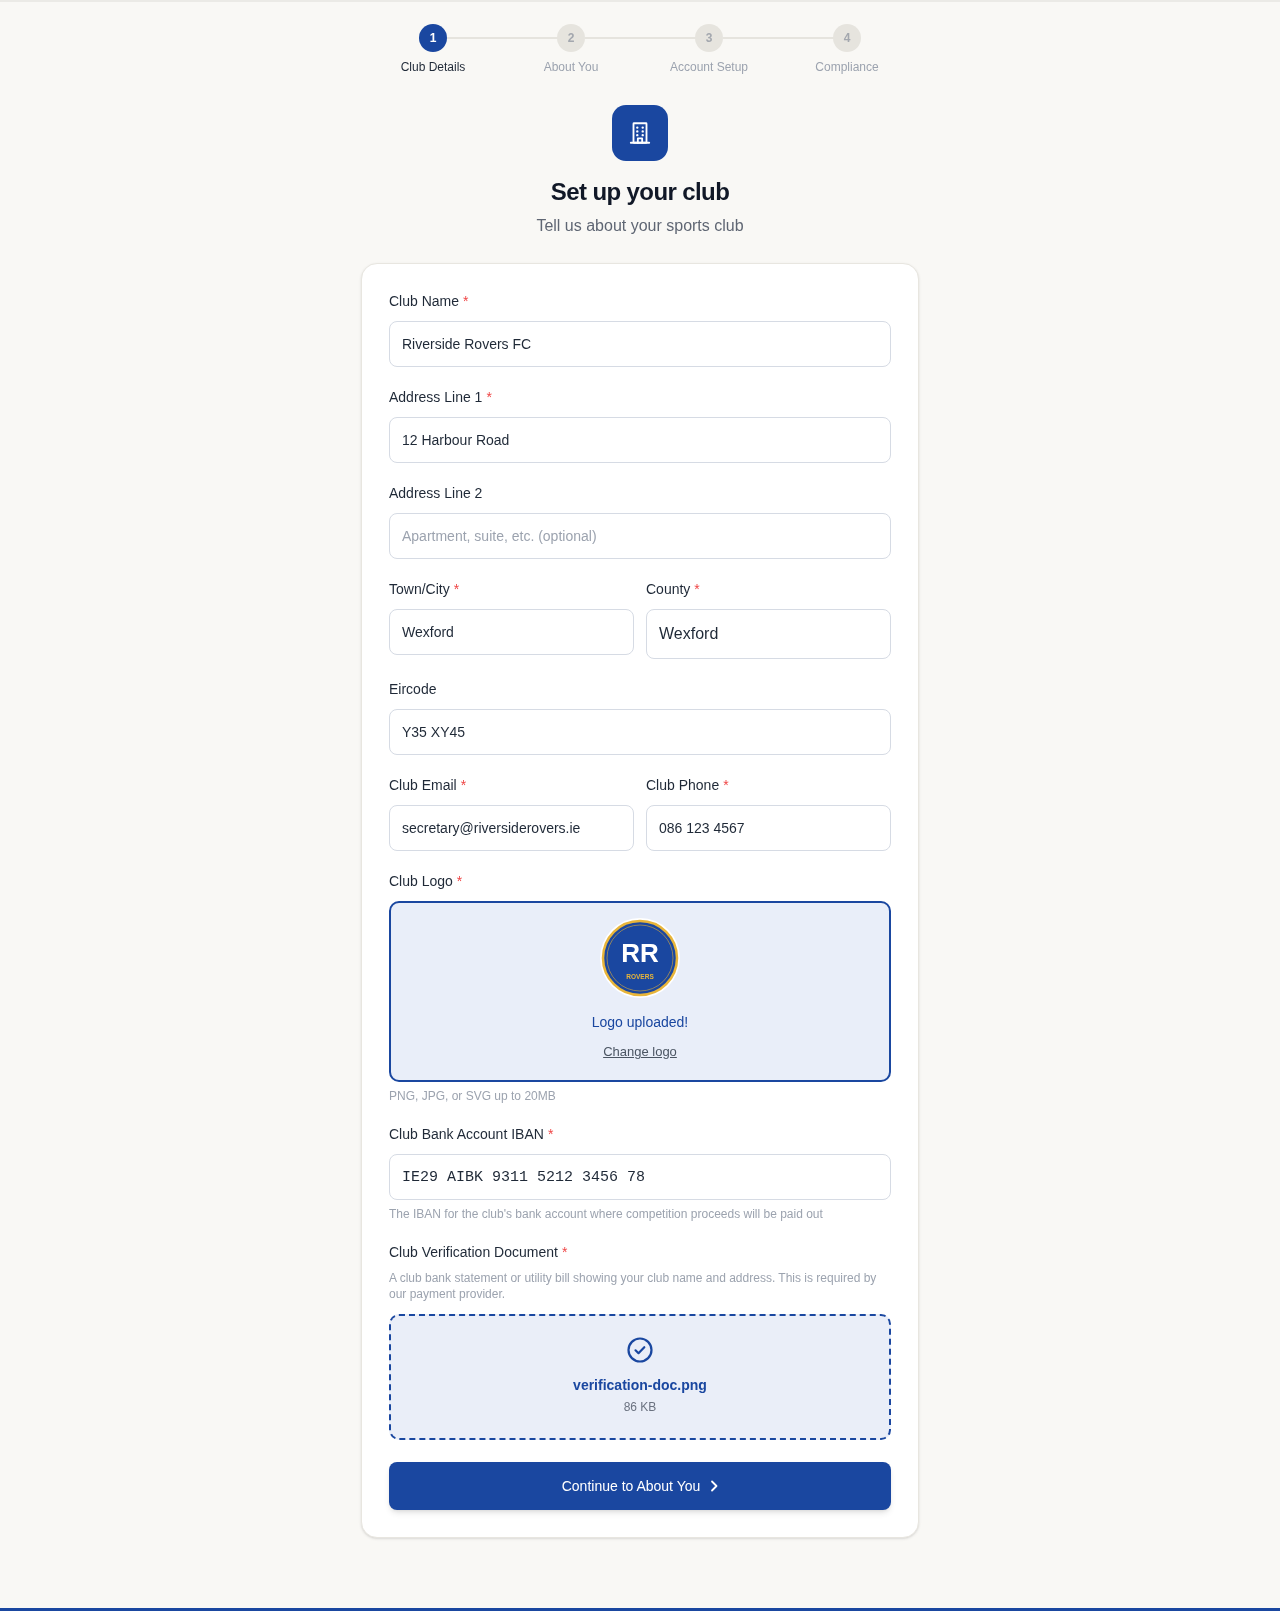 The height and width of the screenshot is (1611, 1280). I want to click on upload-status: Logo uploaded!, so click(640, 1022).